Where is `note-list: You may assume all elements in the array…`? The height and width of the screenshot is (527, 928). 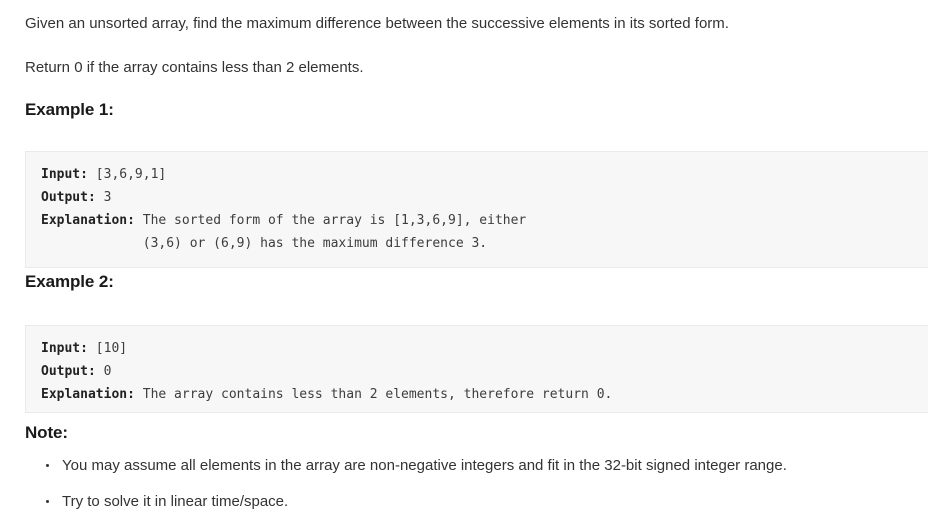
note-list: You may assume all elements in the array… is located at coordinates (406, 491).